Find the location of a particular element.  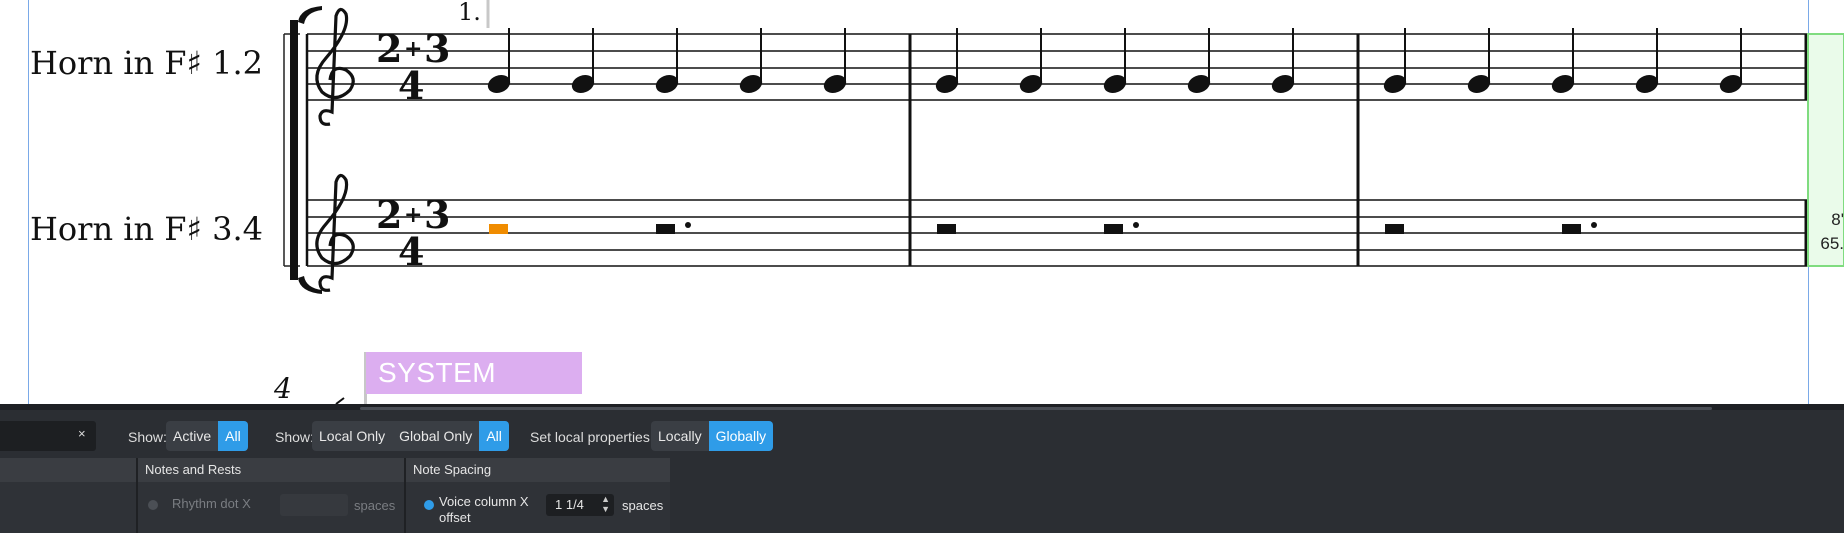

half-rest-selected is located at coordinates (498, 229).